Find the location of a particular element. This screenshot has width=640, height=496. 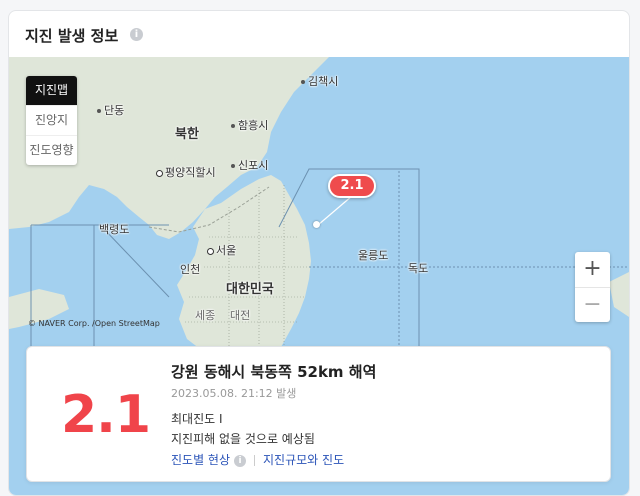

epicenter-dot is located at coordinates (316, 224).